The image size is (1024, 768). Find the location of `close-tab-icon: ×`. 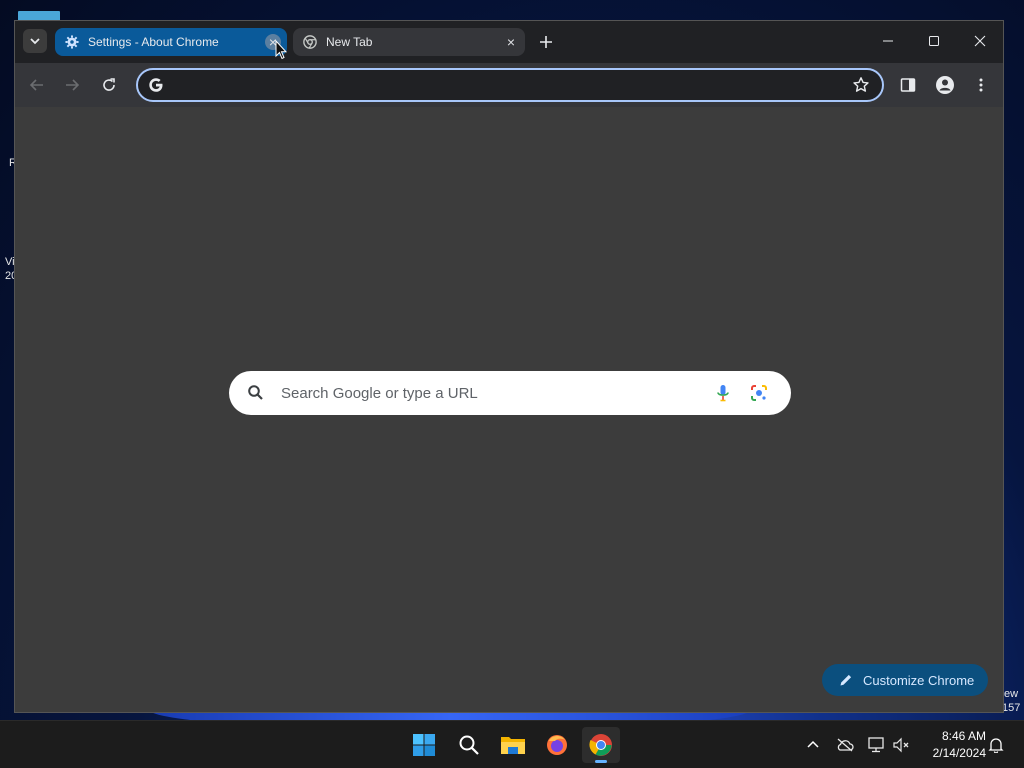

close-tab-icon: × is located at coordinates (511, 42).